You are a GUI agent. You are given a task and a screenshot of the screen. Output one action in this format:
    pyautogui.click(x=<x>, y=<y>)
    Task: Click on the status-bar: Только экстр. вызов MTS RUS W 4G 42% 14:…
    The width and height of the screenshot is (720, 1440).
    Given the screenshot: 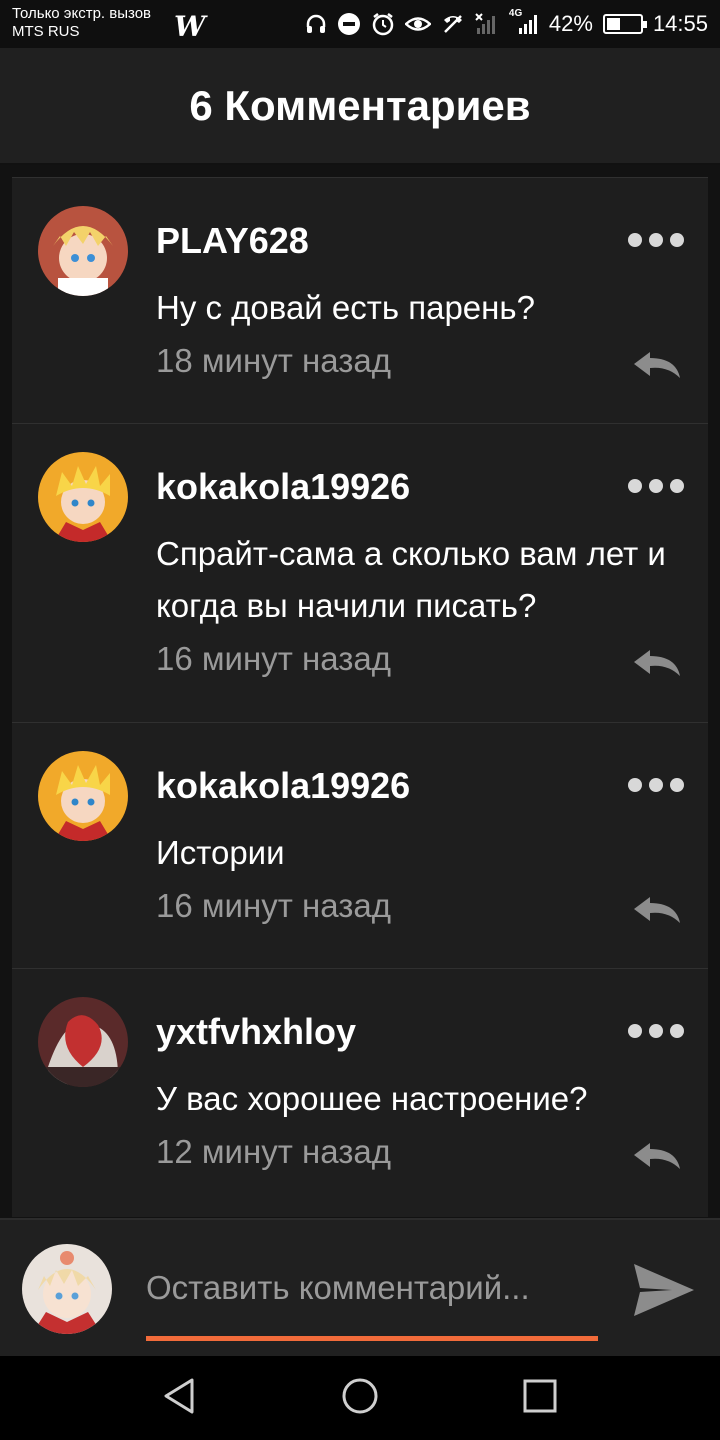 What is the action you would take?
    pyautogui.click(x=360, y=24)
    